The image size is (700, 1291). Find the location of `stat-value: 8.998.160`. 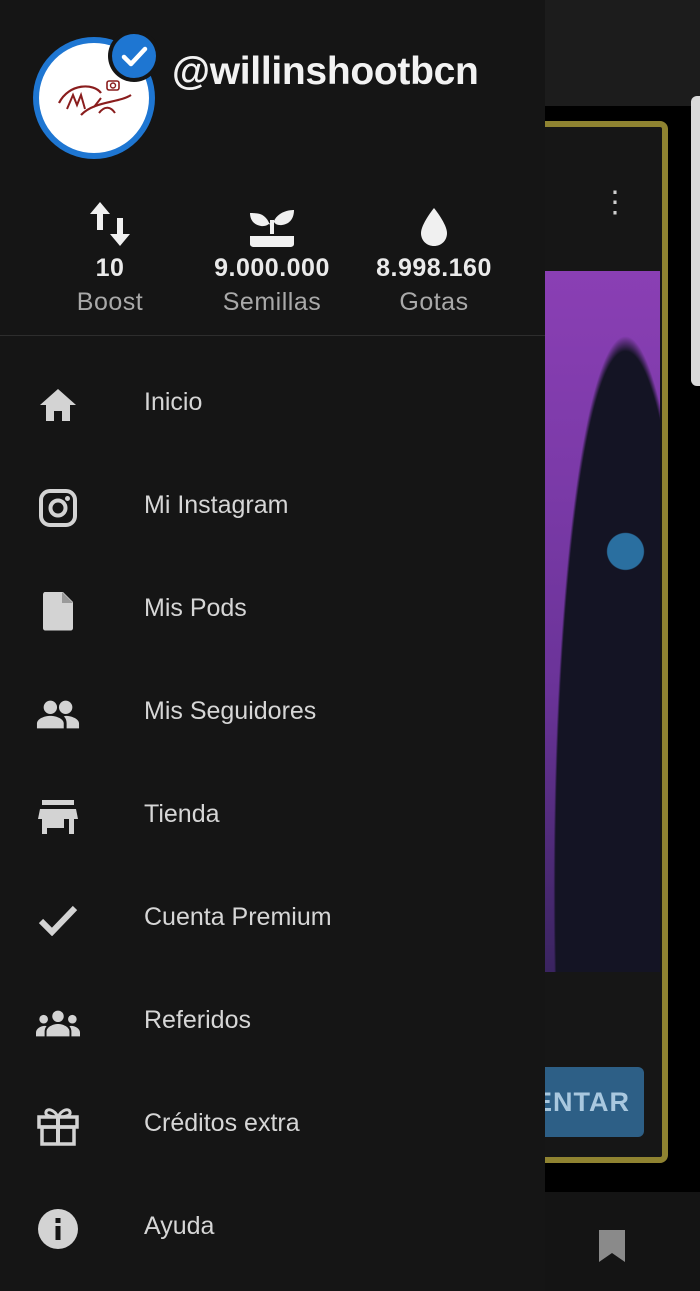

stat-value: 8.998.160 is located at coordinates (434, 268).